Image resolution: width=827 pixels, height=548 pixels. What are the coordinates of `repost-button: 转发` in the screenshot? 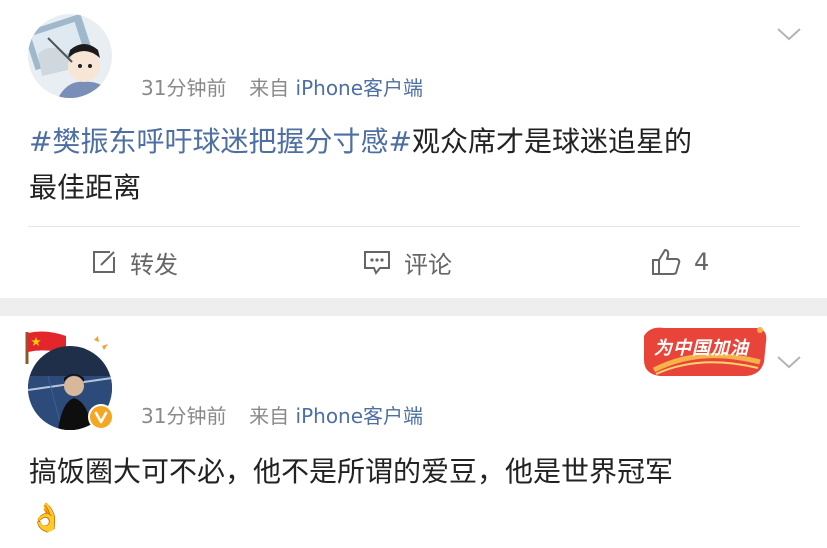 It's located at (134, 262).